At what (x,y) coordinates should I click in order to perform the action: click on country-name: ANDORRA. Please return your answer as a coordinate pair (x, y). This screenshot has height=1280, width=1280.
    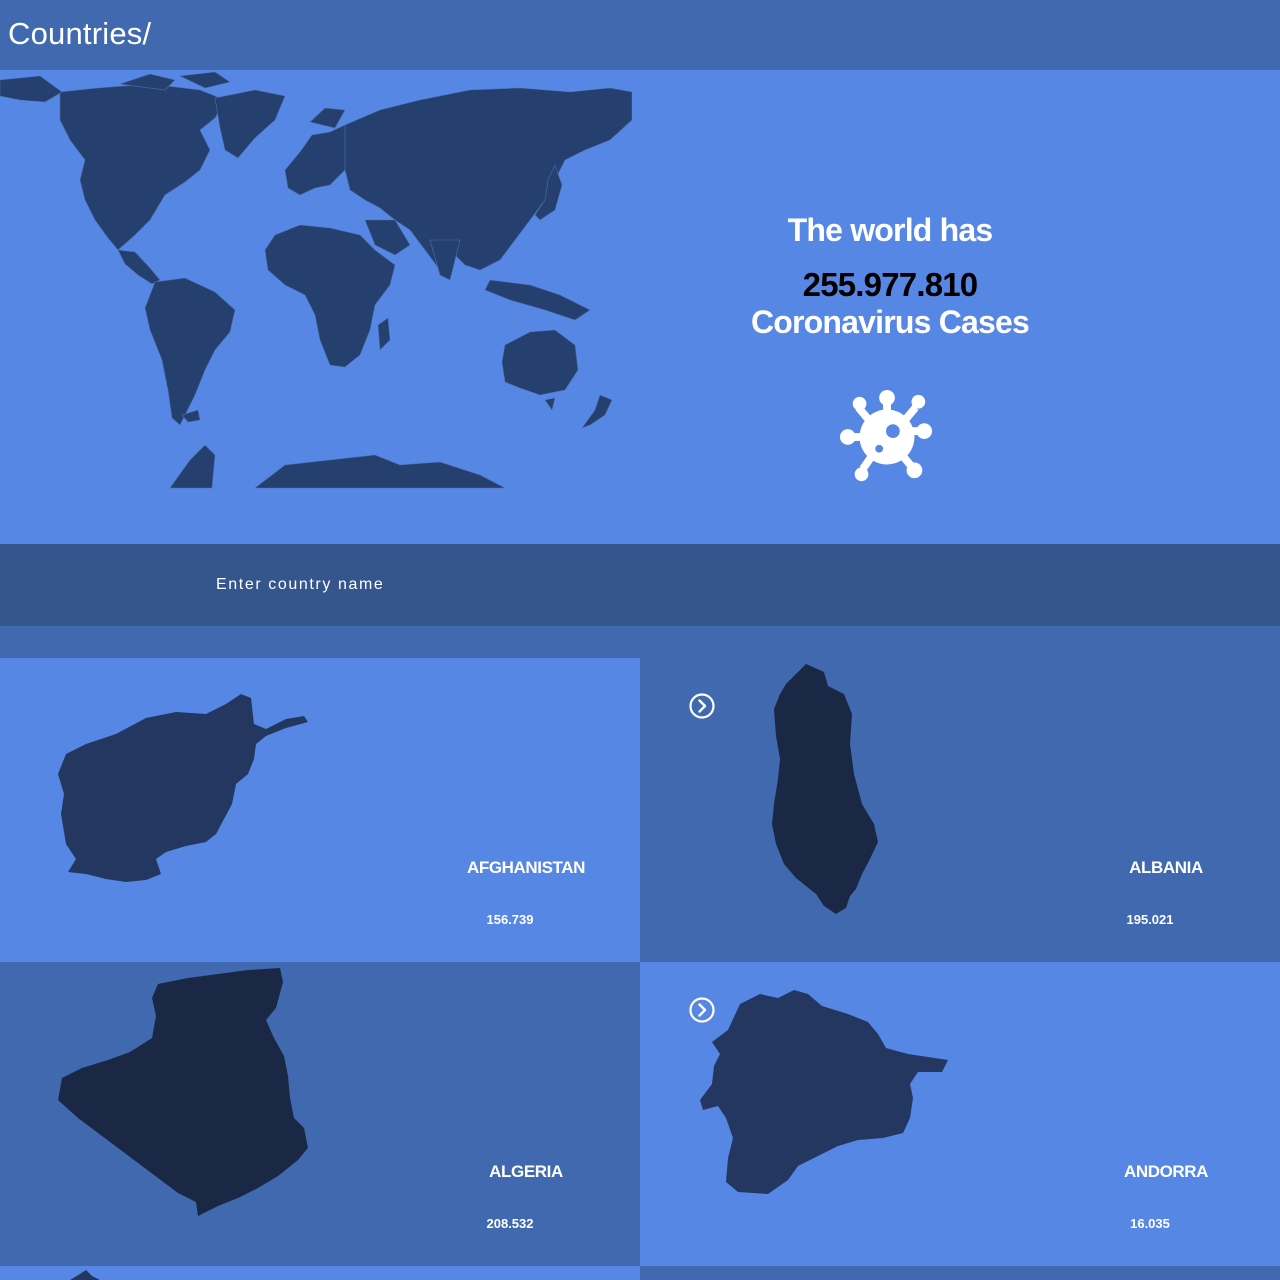
    Looking at the image, I should click on (1166, 1171).